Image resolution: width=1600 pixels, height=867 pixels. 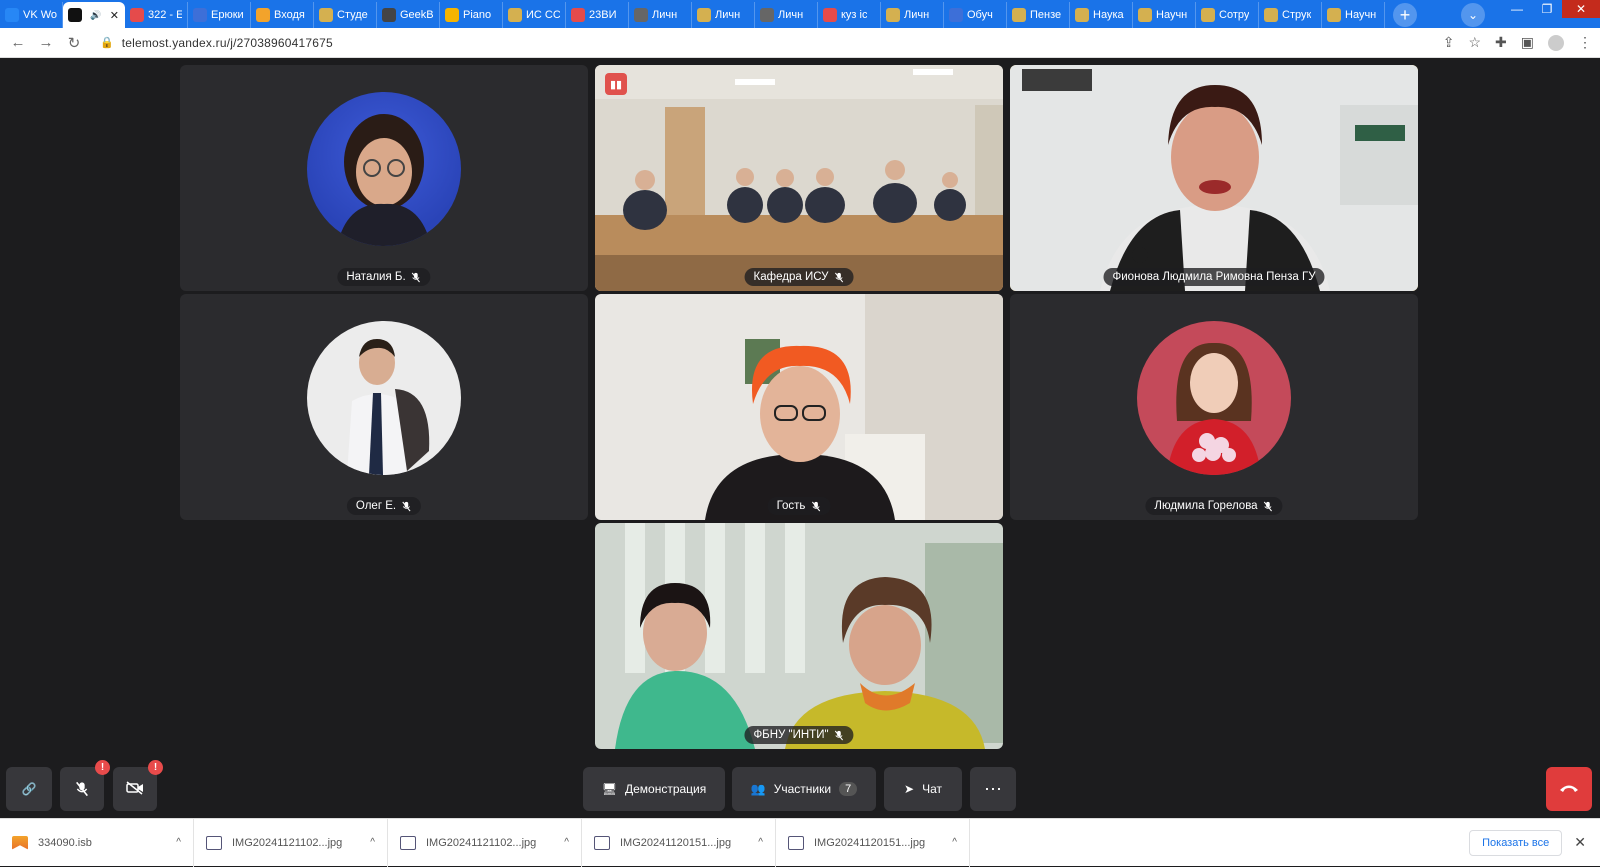 What do you see at coordinates (107, 42) in the screenshot?
I see `lock-icon: 🔒` at bounding box center [107, 42].